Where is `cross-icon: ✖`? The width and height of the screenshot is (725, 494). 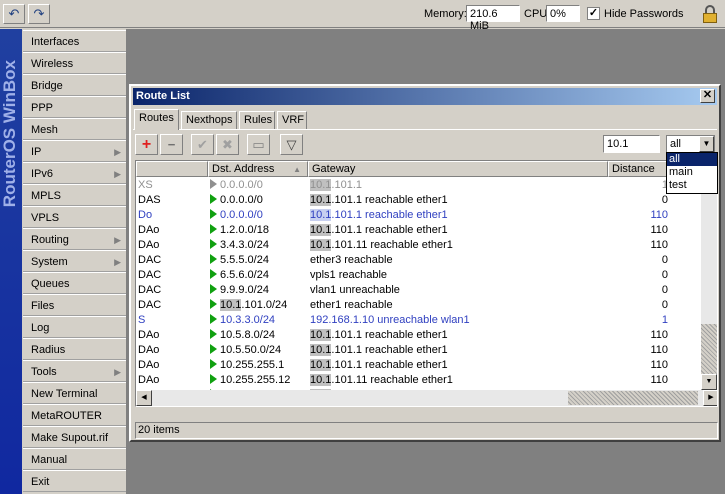 cross-icon: ✖ is located at coordinates (227, 144).